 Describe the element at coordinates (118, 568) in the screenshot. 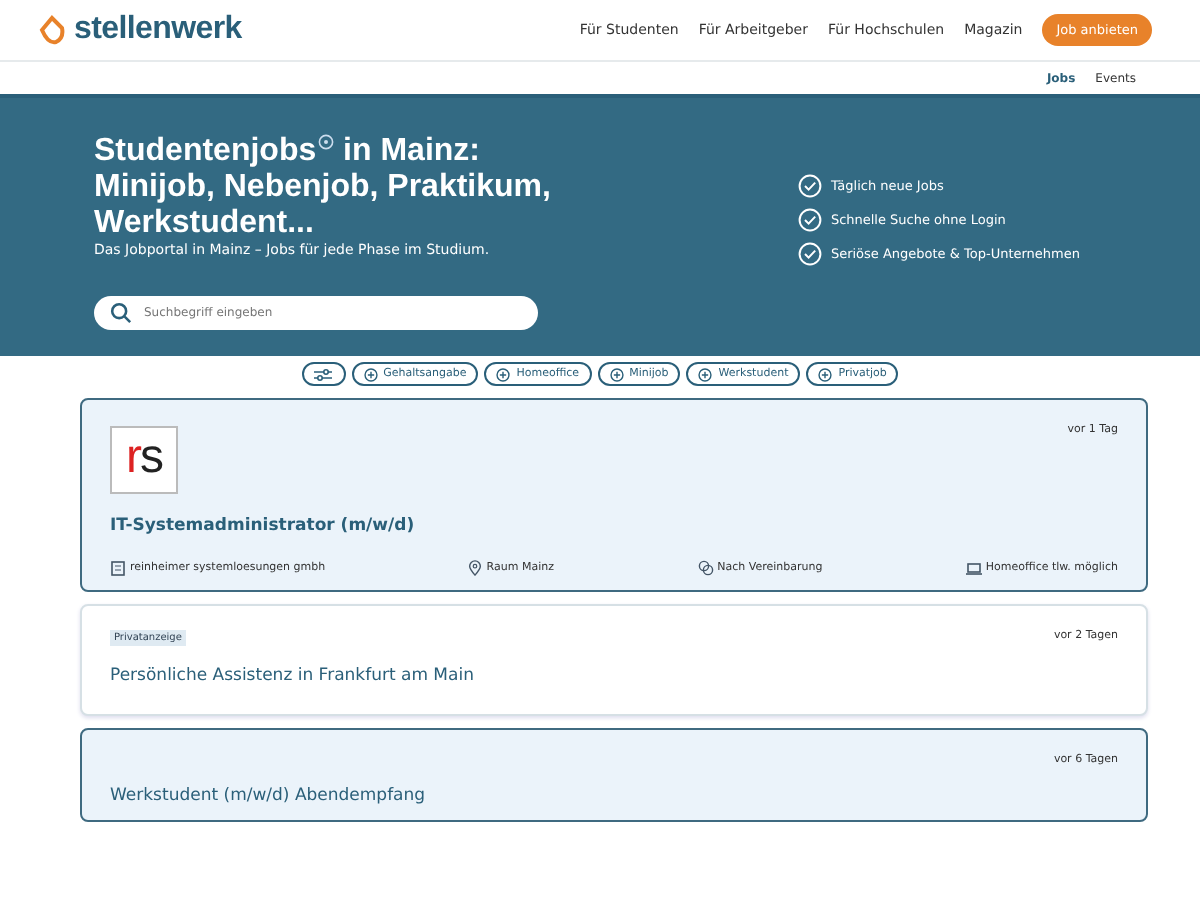

I see `building-icon` at that location.